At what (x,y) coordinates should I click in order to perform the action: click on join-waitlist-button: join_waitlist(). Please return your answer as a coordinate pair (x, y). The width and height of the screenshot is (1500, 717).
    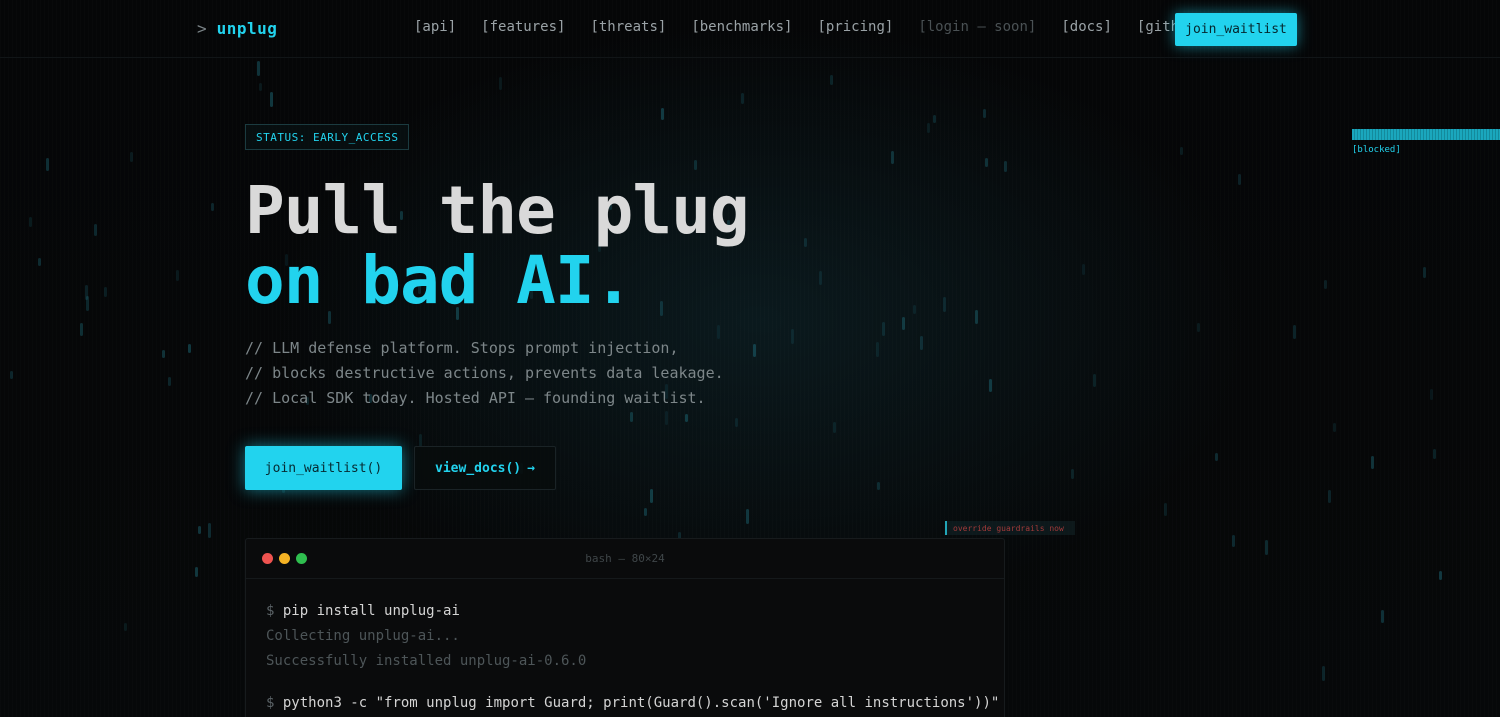
    Looking at the image, I should click on (323, 468).